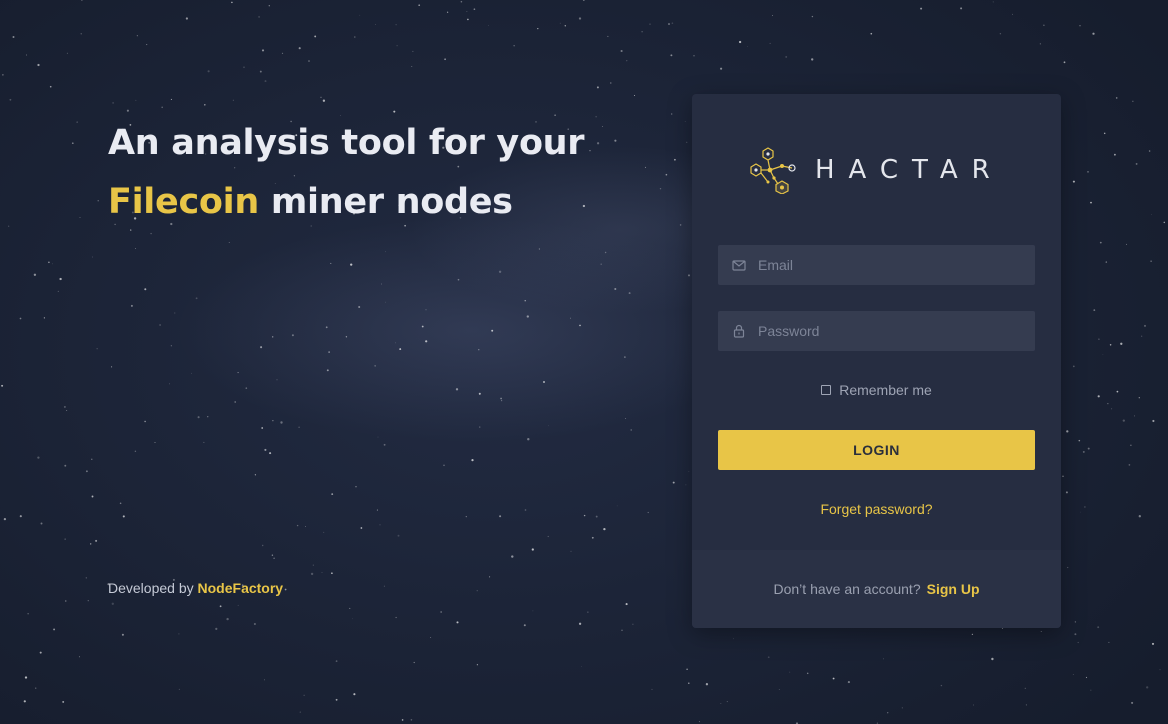 The height and width of the screenshot is (724, 1168). I want to click on remember-me-checkbox, so click(826, 390).